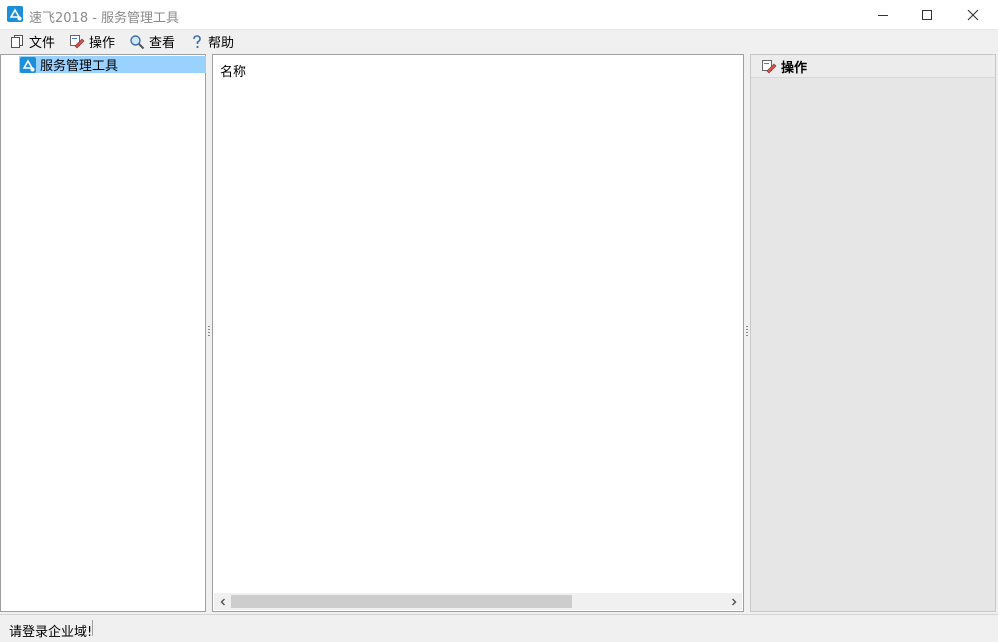  I want to click on minimize-button, so click(883, 15).